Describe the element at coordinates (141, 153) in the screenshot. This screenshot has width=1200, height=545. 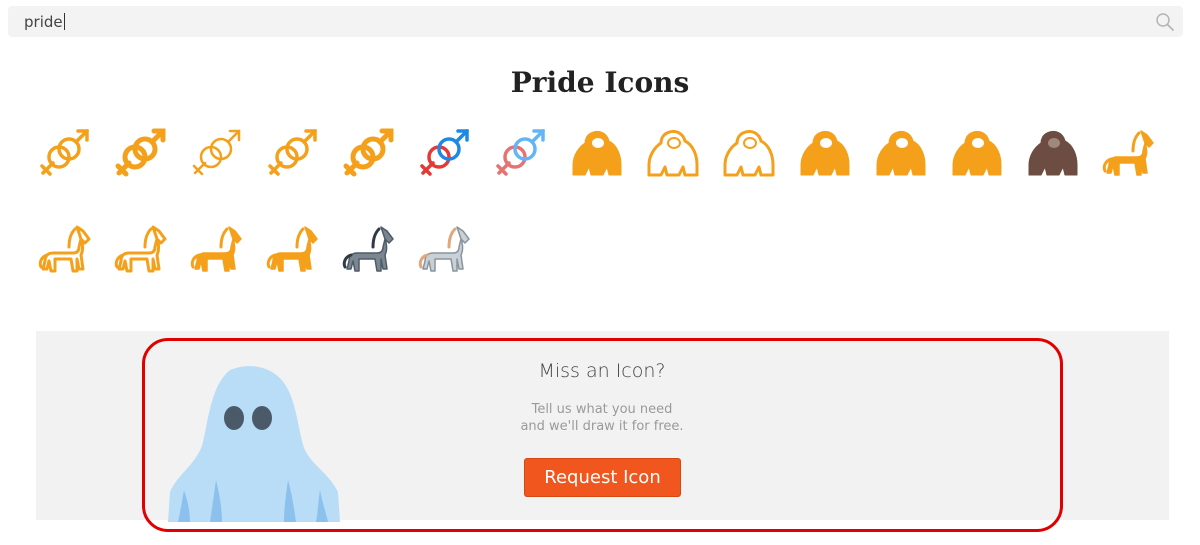
I see `gender-symbols-bold-icon` at that location.